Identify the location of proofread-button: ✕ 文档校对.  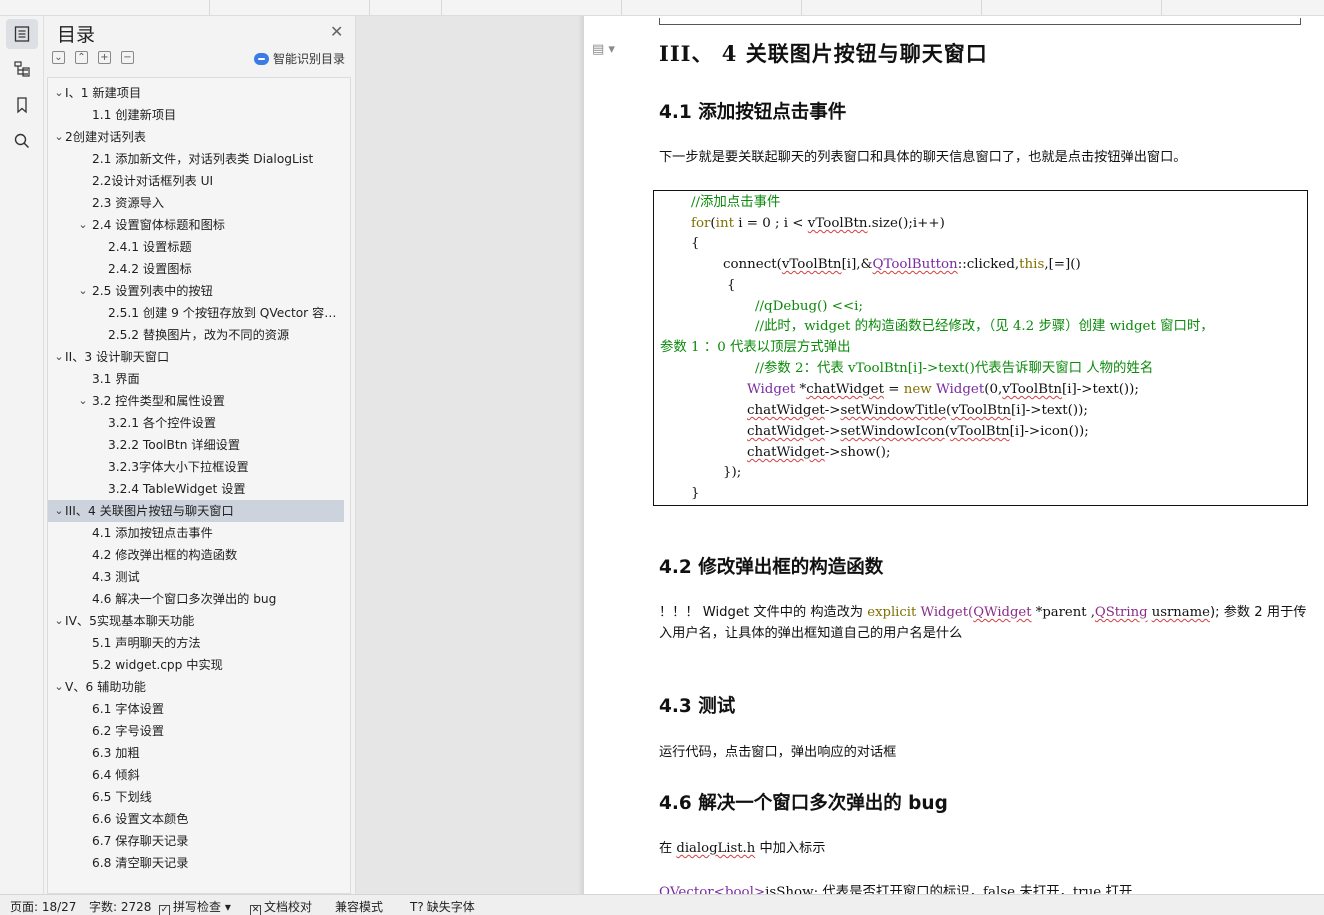
(281, 906).